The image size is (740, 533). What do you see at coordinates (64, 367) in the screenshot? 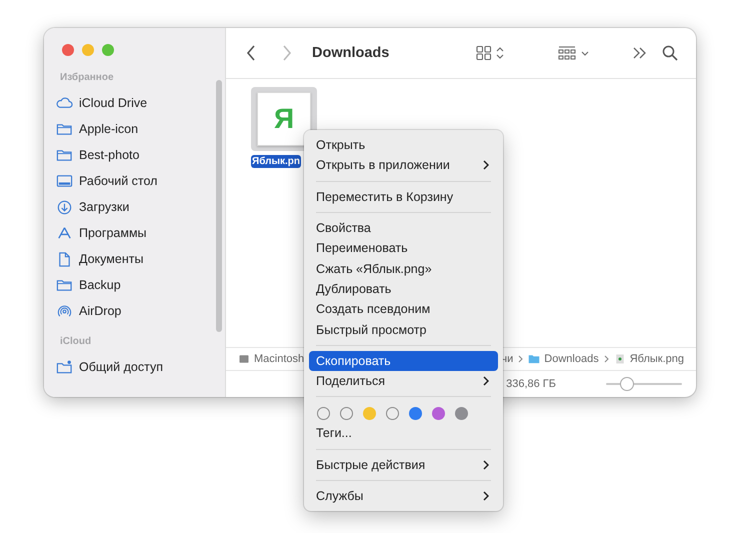
I see `shared-folder-icon` at bounding box center [64, 367].